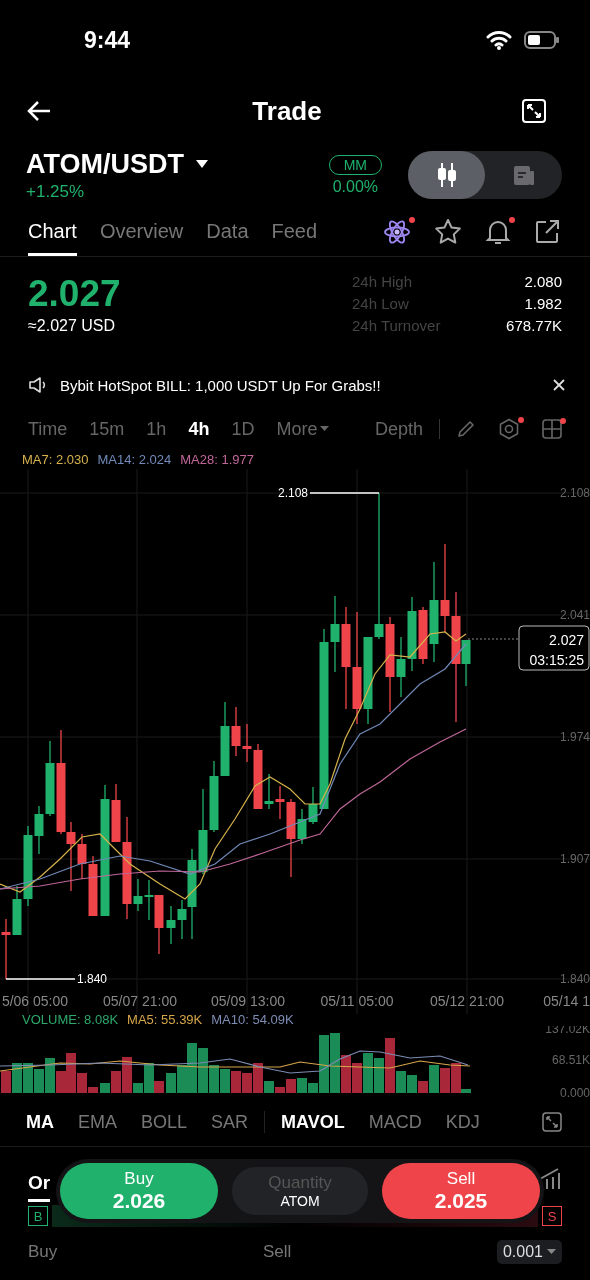 This screenshot has height=1280, width=590. Describe the element at coordinates (467, 1001) in the screenshot. I see `axis-label: 05/12 21:00` at that location.